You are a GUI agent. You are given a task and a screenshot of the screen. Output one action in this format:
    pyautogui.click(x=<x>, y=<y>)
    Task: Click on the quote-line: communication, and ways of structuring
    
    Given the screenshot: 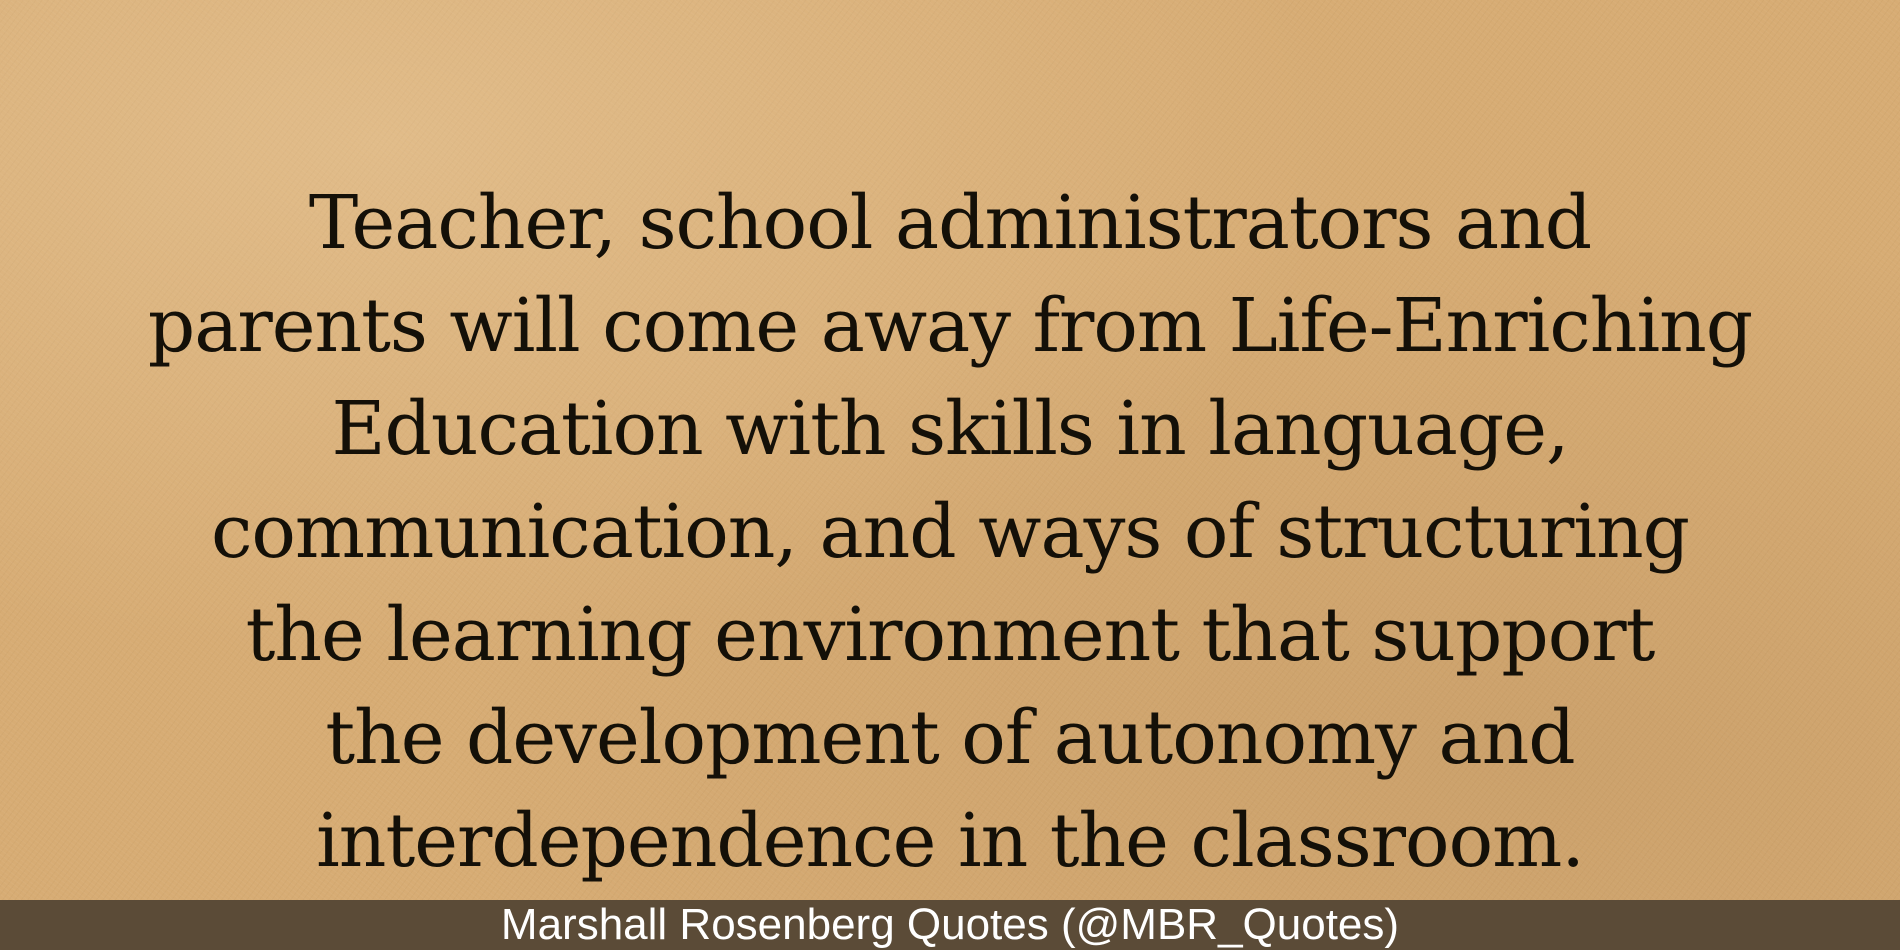 What is the action you would take?
    pyautogui.click(x=950, y=532)
    